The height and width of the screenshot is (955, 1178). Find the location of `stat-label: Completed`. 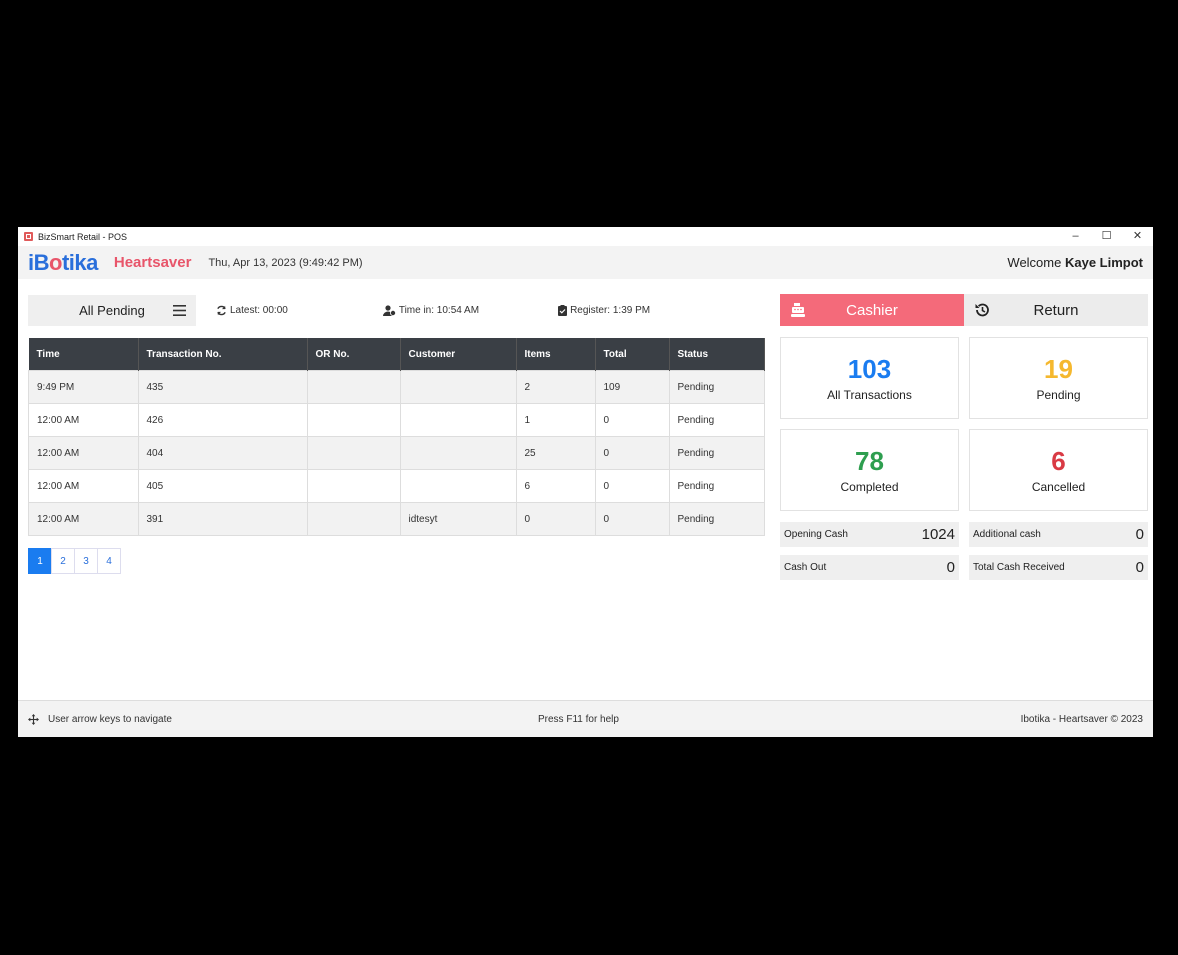

stat-label: Completed is located at coordinates (869, 487).